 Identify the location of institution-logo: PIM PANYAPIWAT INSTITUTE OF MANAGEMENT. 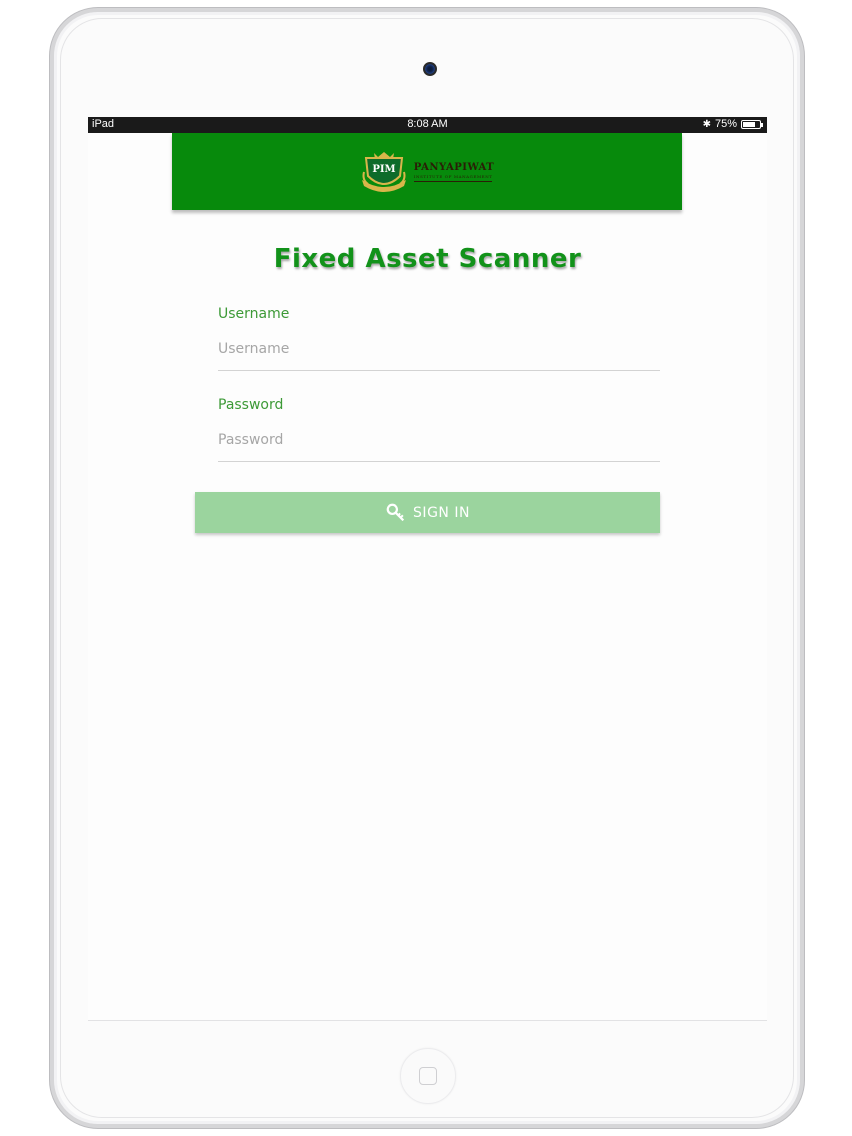
(427, 172).